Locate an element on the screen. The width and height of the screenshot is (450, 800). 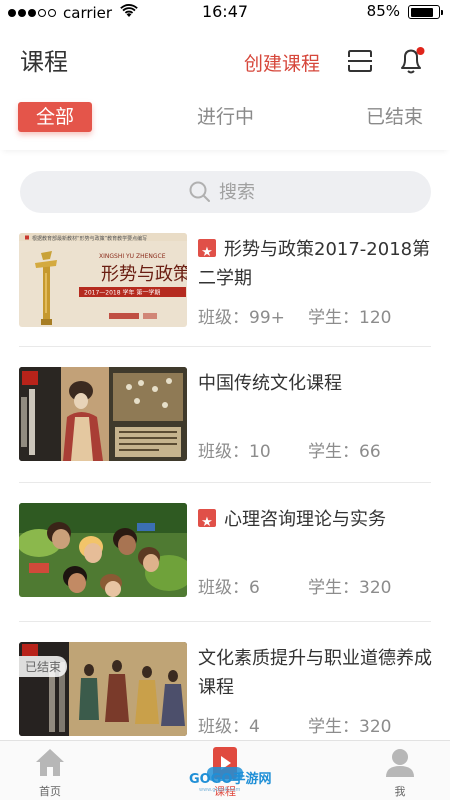
course-item: 中国传统文化课程 班级：10 学生：66 is located at coordinates (225, 414).